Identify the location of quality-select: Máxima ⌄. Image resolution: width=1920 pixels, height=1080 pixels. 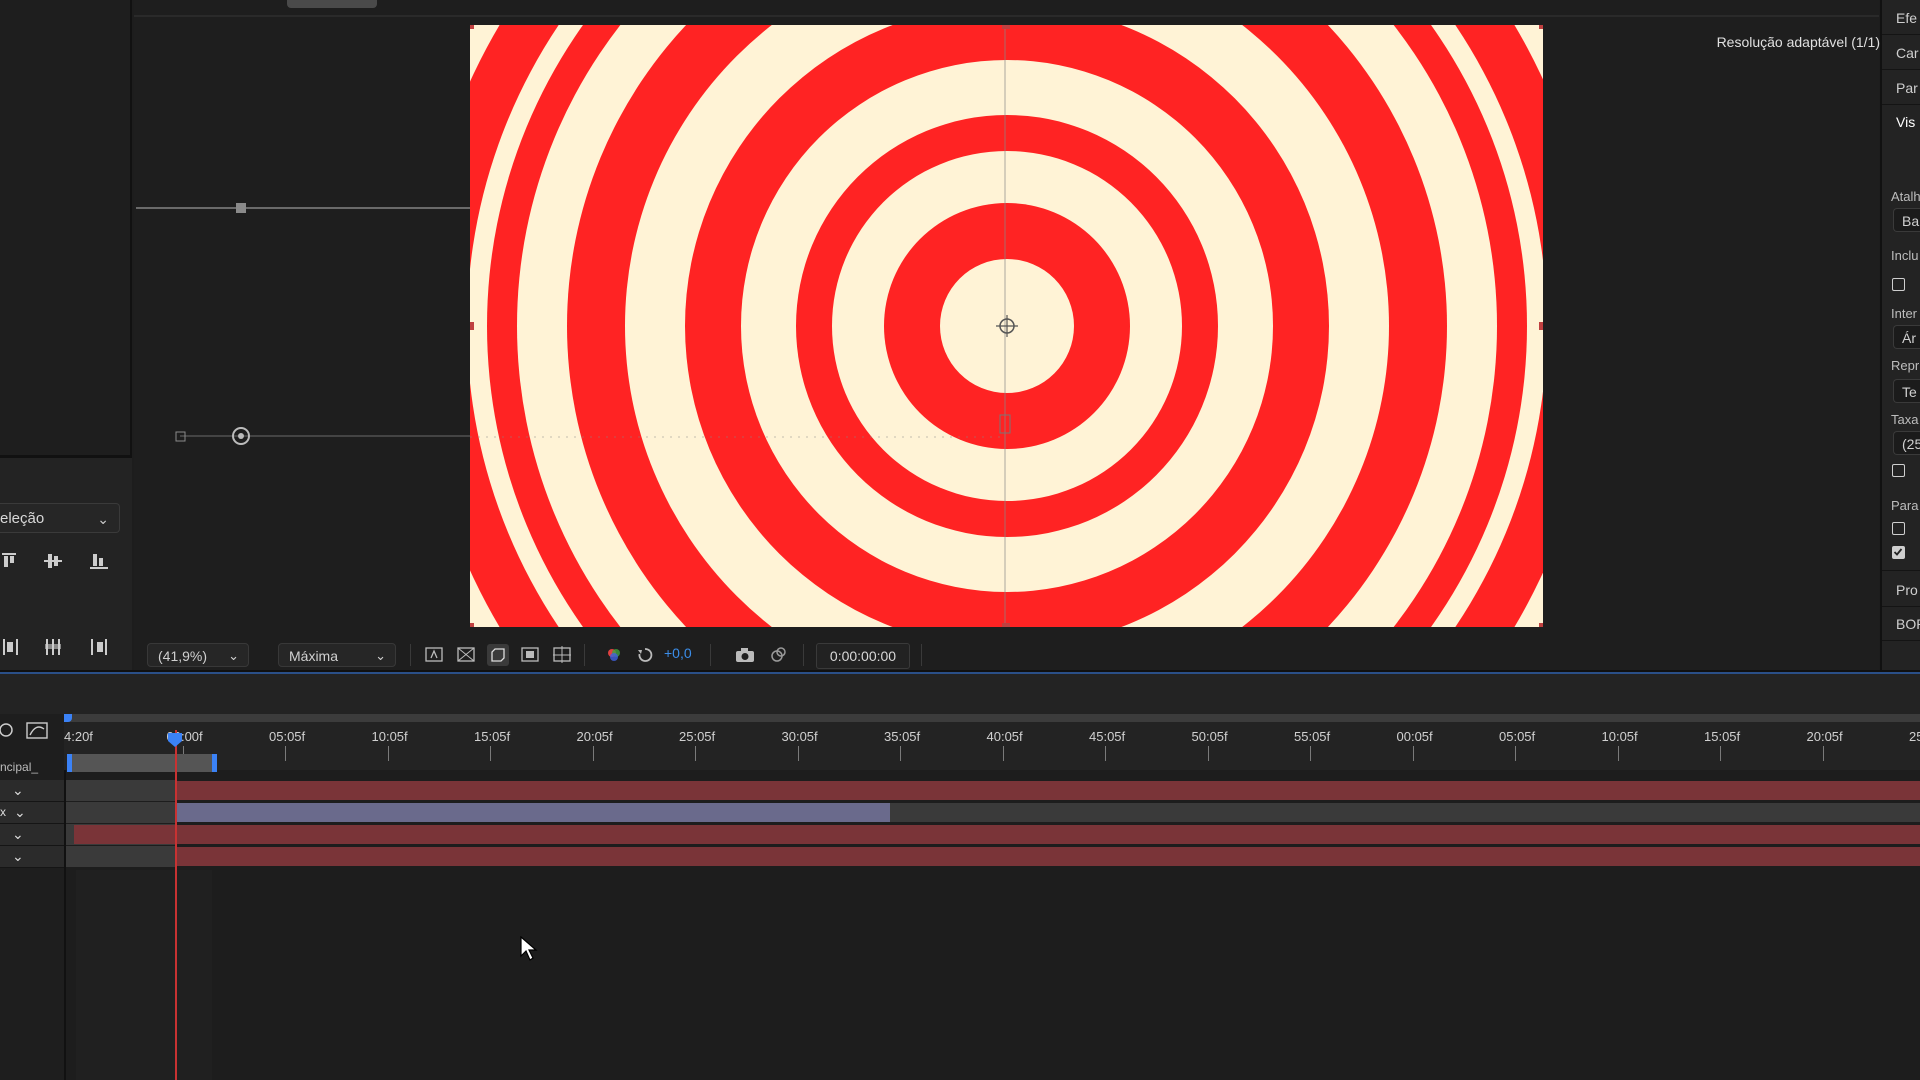
(337, 655).